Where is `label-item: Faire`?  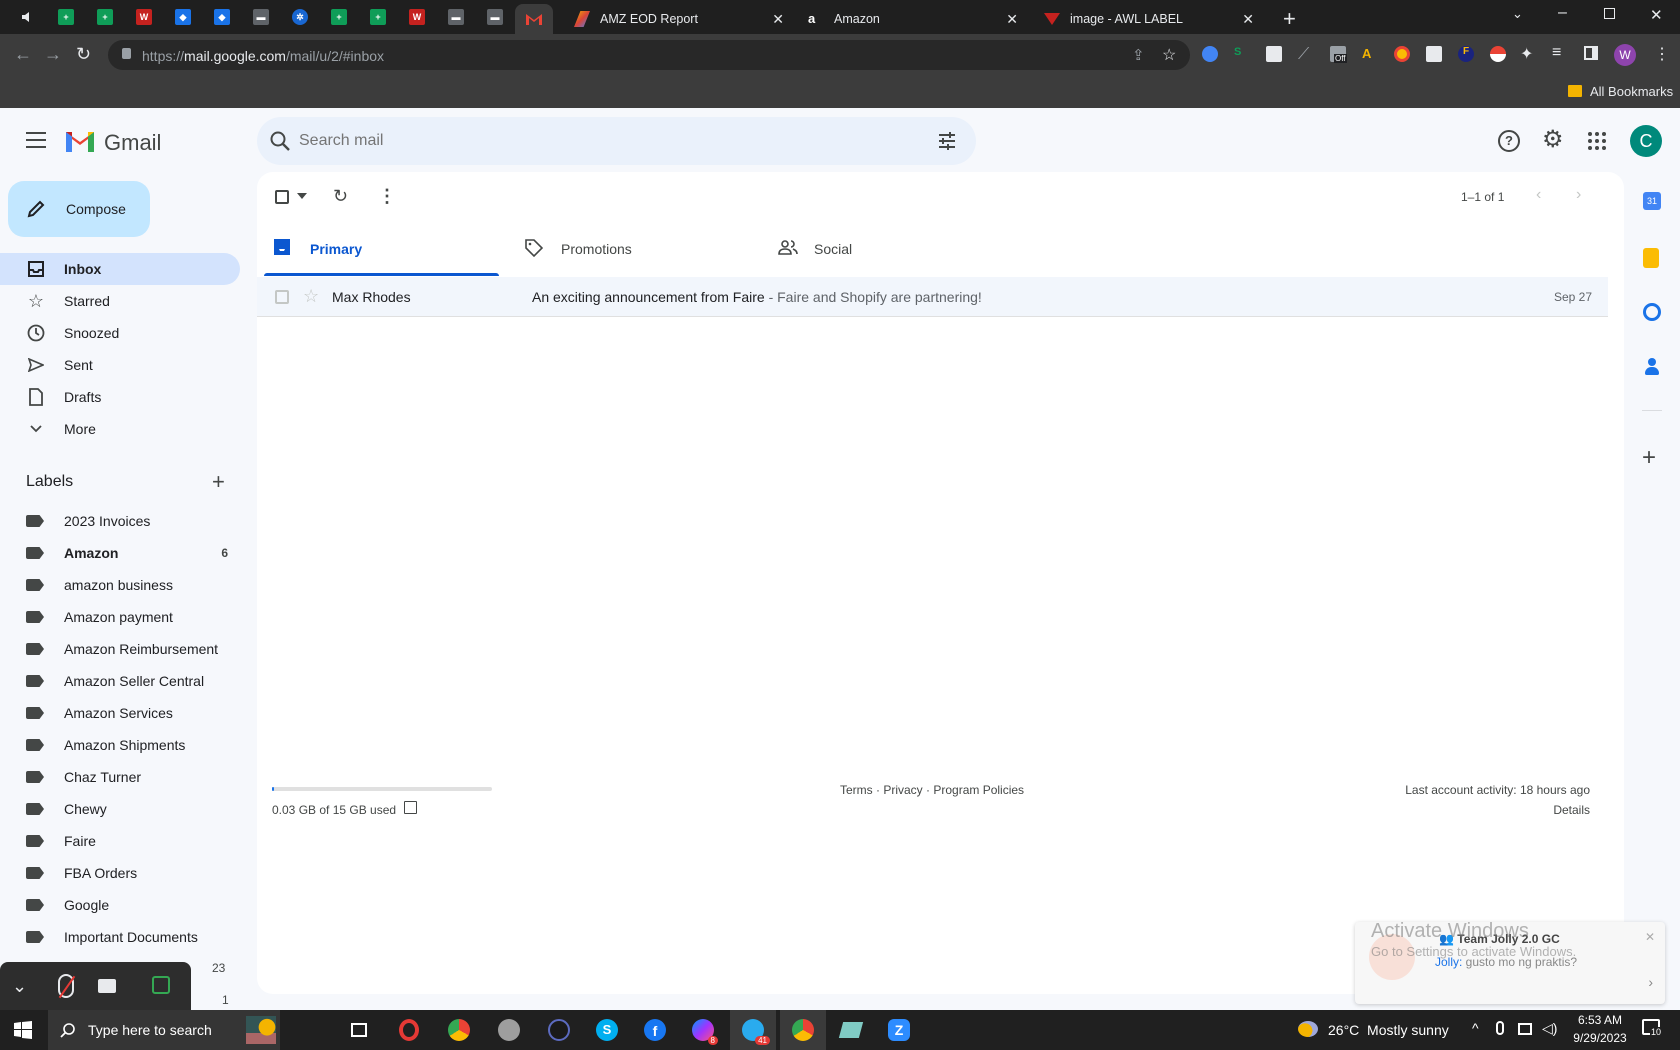
label-item: Faire is located at coordinates (120, 841).